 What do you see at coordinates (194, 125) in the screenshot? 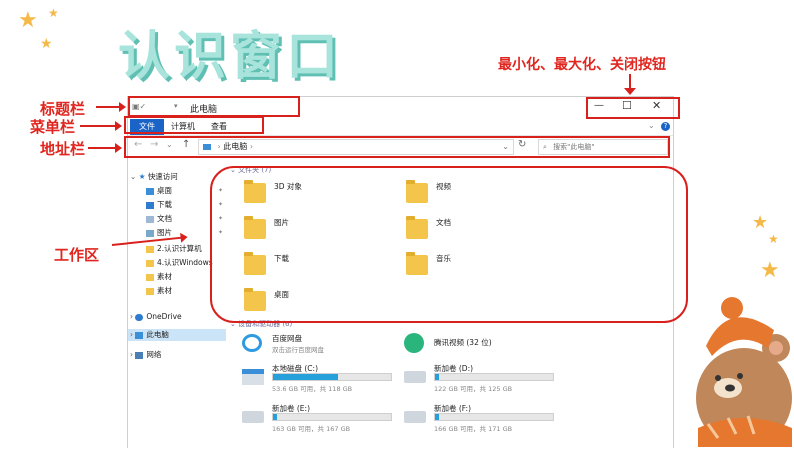
I see `menu-bar-highlight` at bounding box center [194, 125].